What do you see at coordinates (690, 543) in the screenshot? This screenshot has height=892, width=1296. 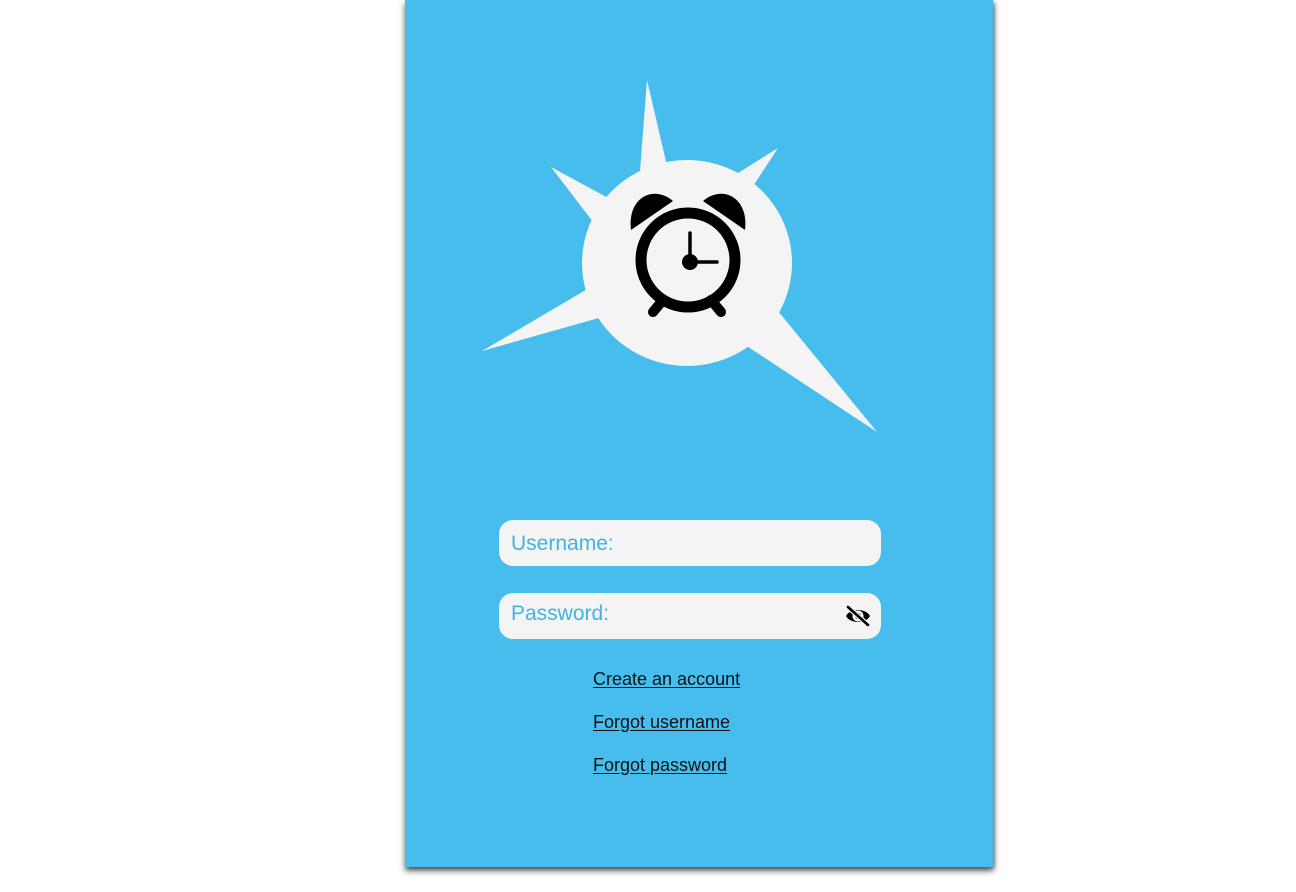 I see `username-field: Username:` at bounding box center [690, 543].